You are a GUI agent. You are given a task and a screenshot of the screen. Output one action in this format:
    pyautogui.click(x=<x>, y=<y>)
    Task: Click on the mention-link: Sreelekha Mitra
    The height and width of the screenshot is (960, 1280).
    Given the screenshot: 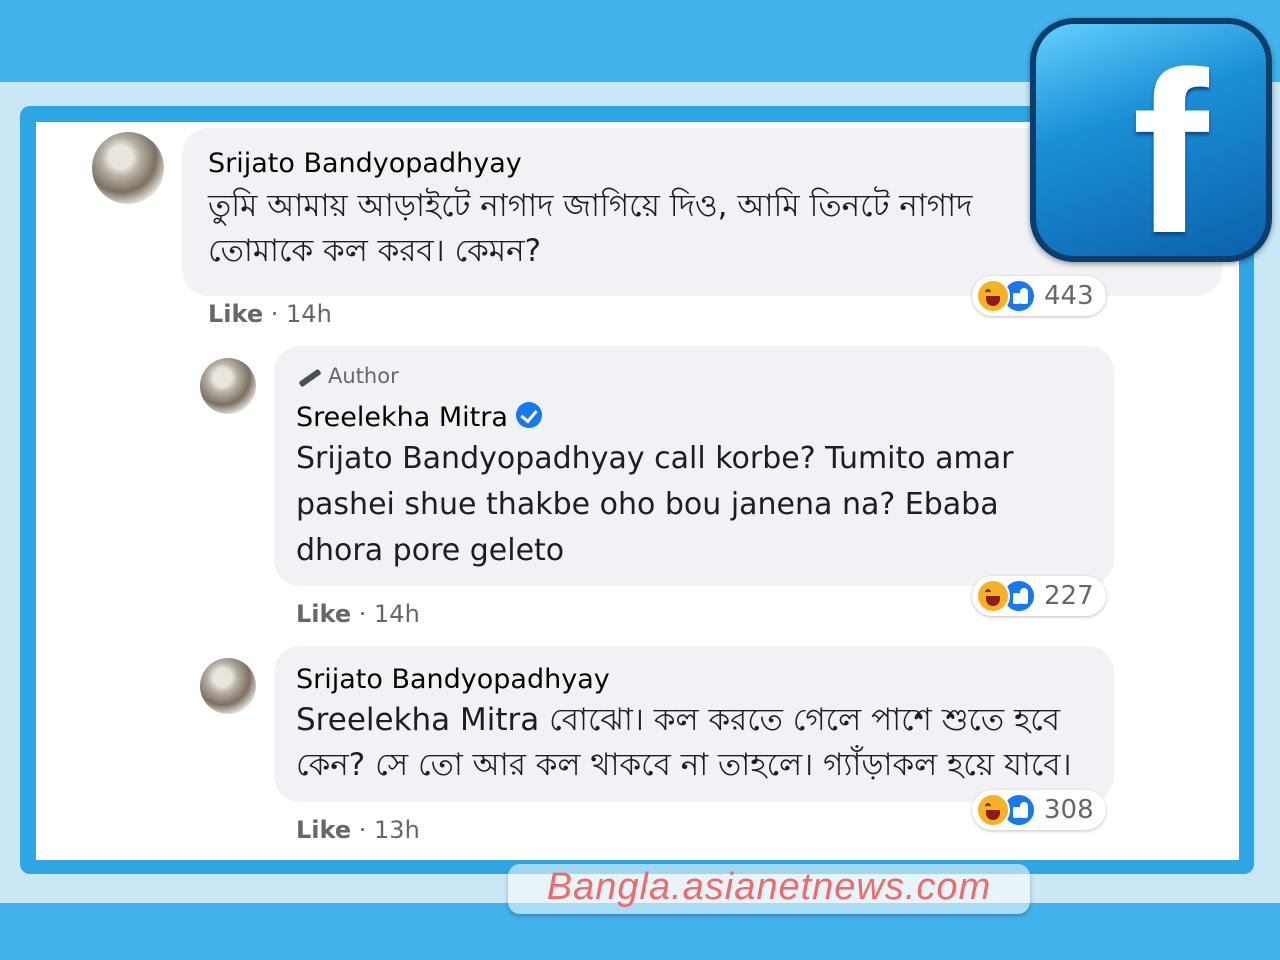 What is the action you would take?
    pyautogui.click(x=417, y=720)
    